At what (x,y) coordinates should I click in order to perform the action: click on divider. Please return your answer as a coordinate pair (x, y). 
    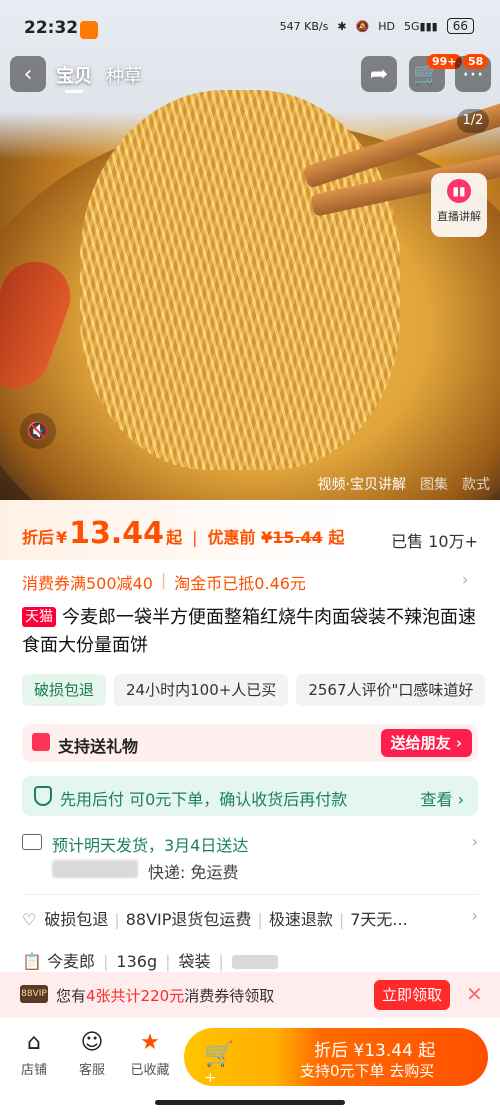
    Looking at the image, I should click on (250, 894).